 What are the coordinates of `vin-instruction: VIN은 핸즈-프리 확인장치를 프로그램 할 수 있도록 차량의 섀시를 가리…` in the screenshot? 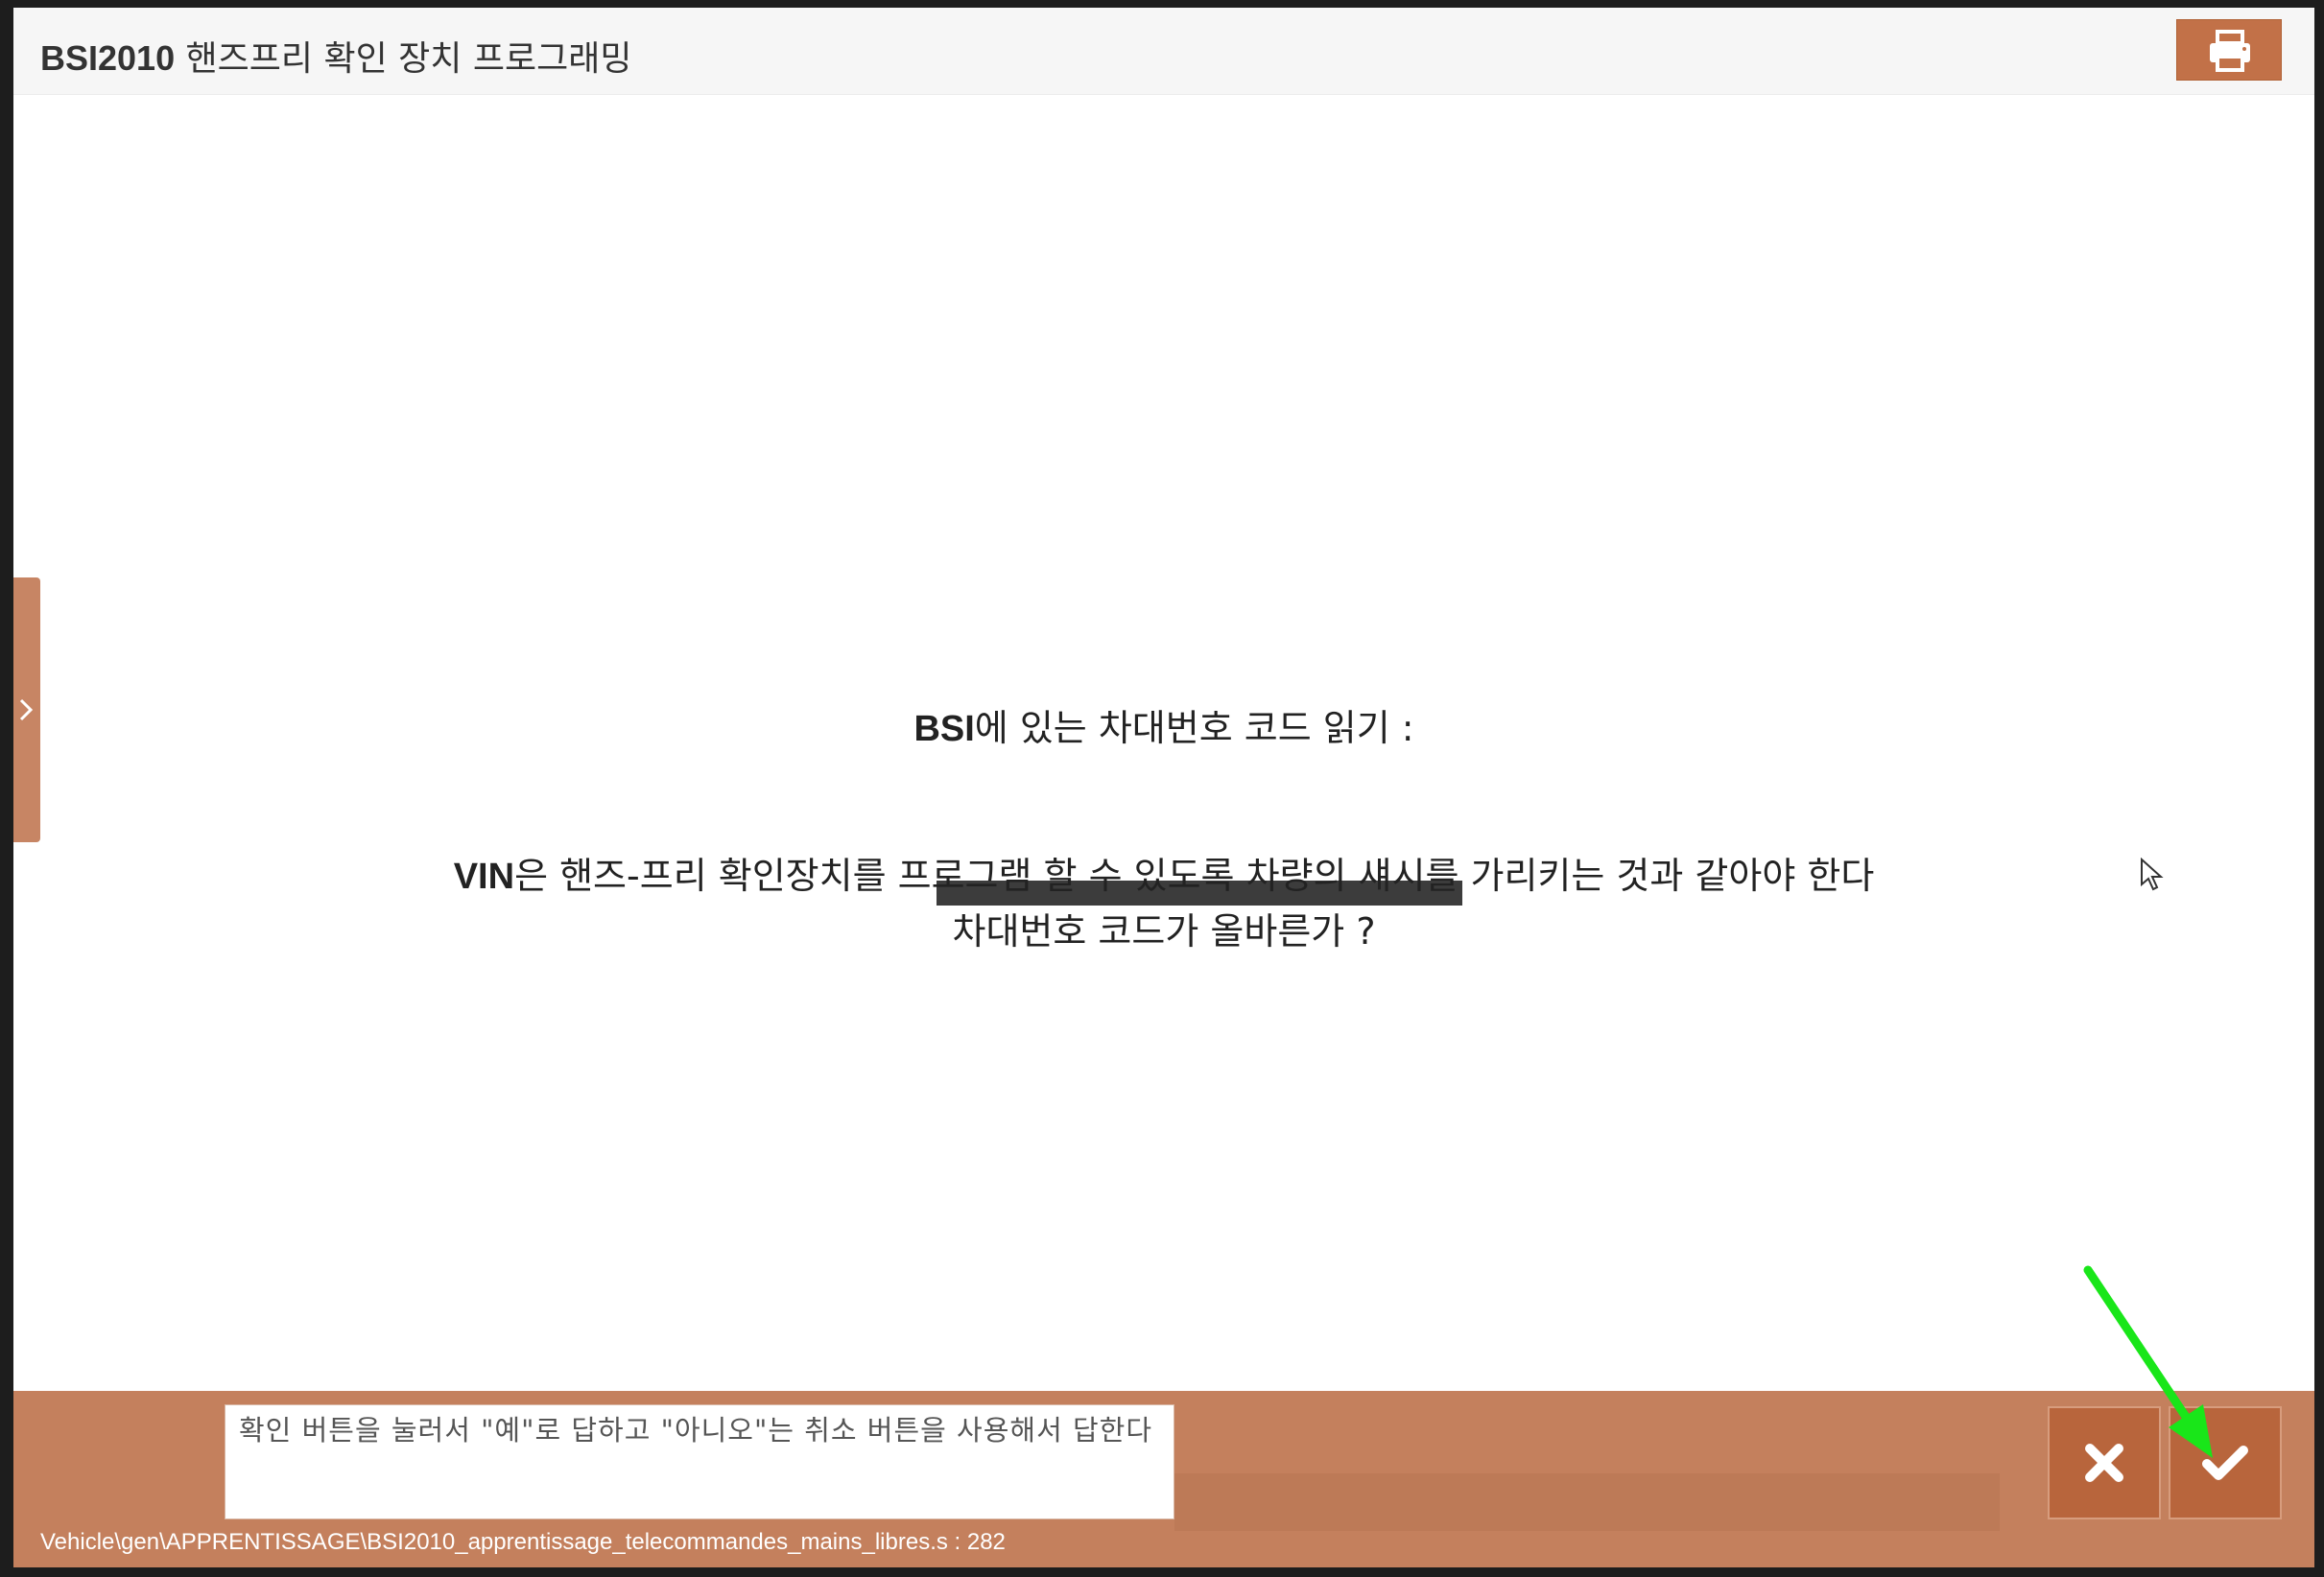 It's located at (1164, 876).